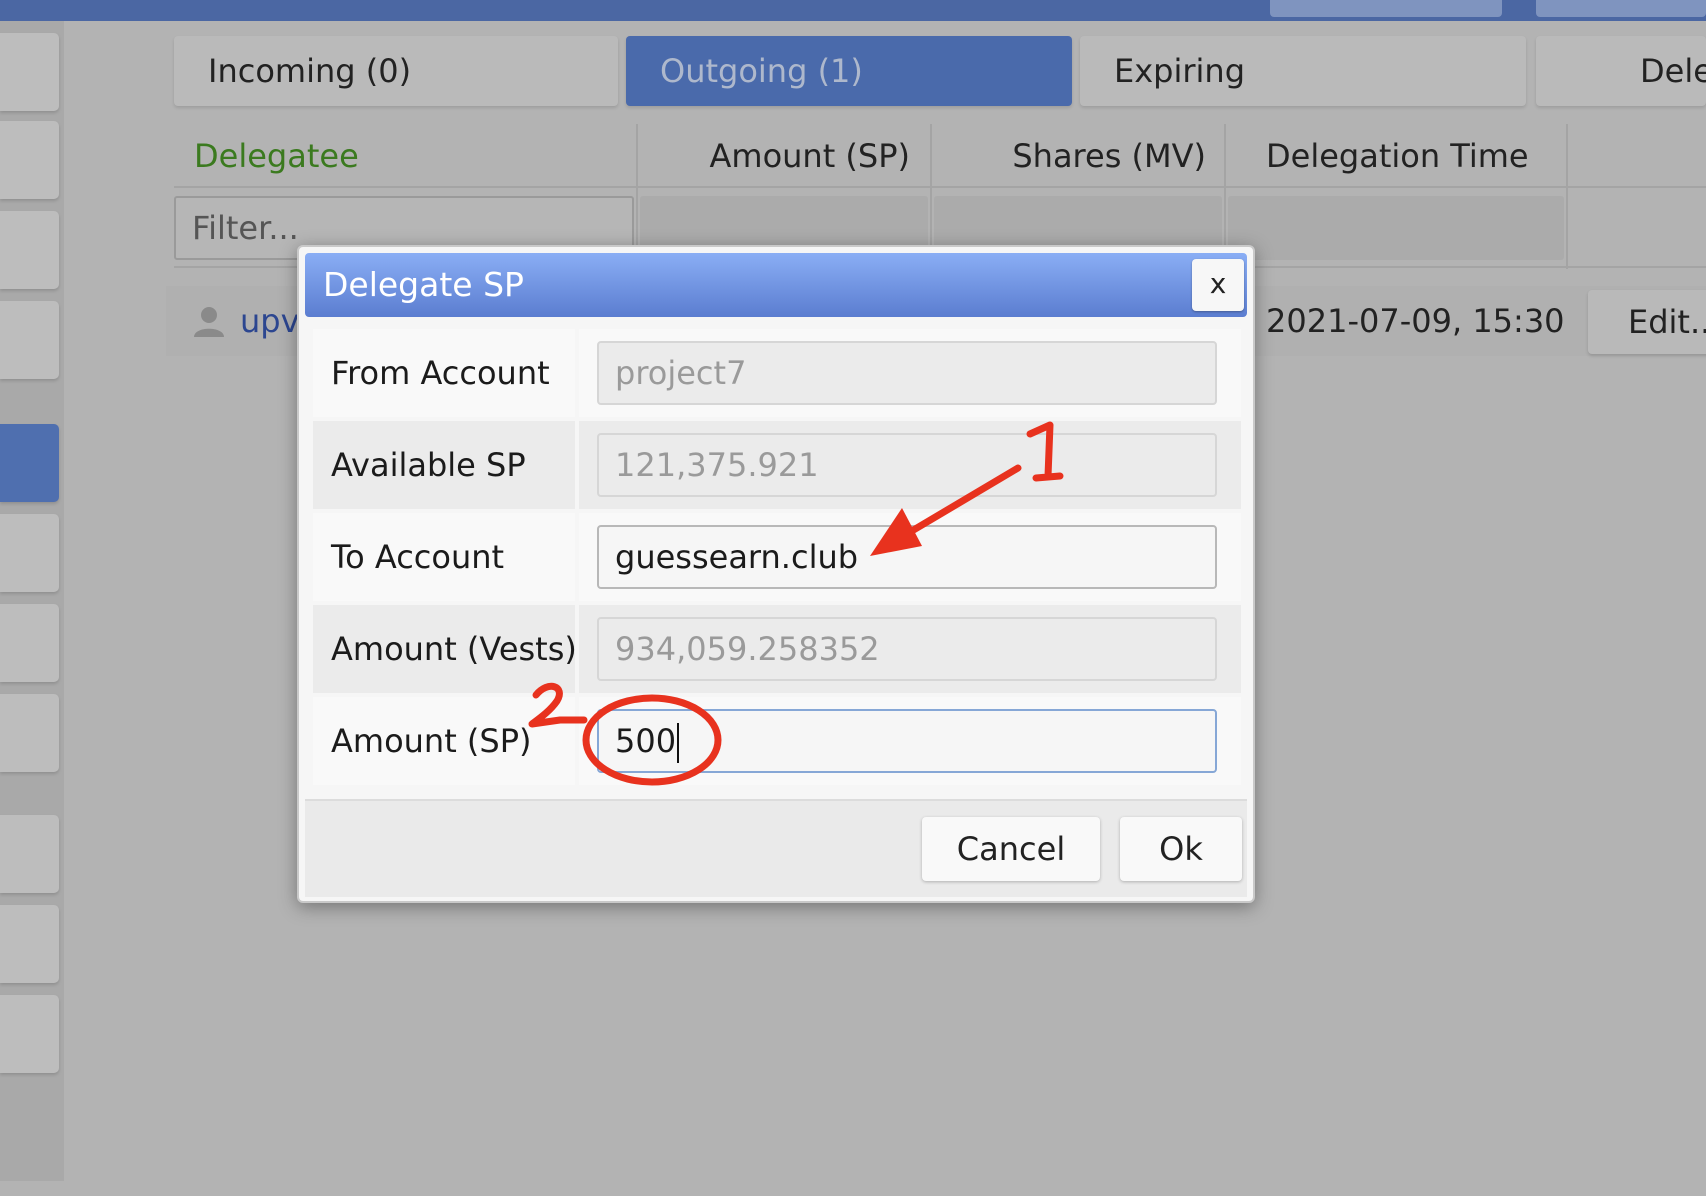 The width and height of the screenshot is (1706, 1196). Describe the element at coordinates (940, 187) in the screenshot. I see `header-divider` at that location.